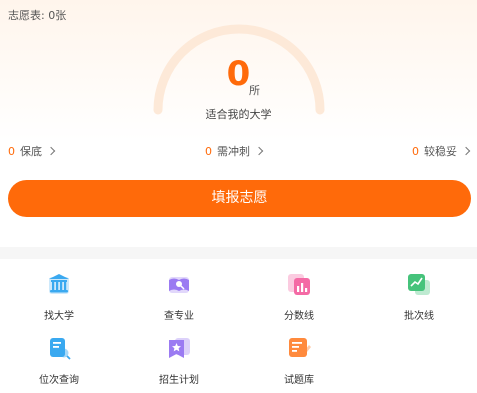 Image resolution: width=477 pixels, height=393 pixels. I want to click on count-label: 志愿表:, so click(26, 15).